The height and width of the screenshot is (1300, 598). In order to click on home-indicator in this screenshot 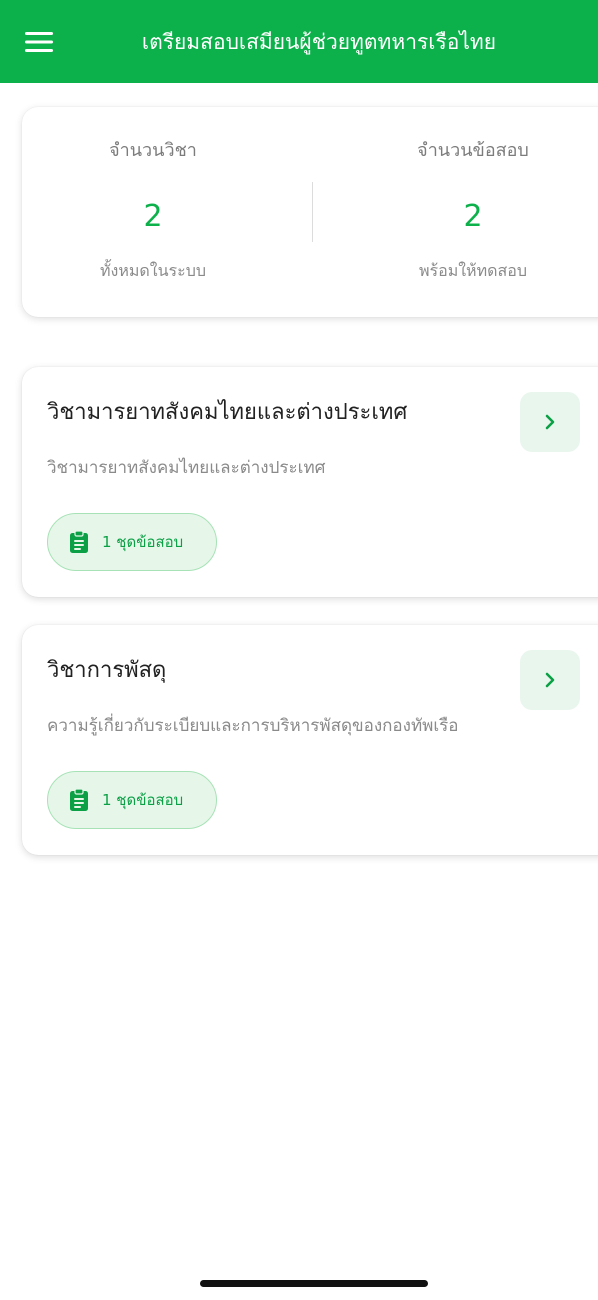, I will do `click(314, 1283)`.